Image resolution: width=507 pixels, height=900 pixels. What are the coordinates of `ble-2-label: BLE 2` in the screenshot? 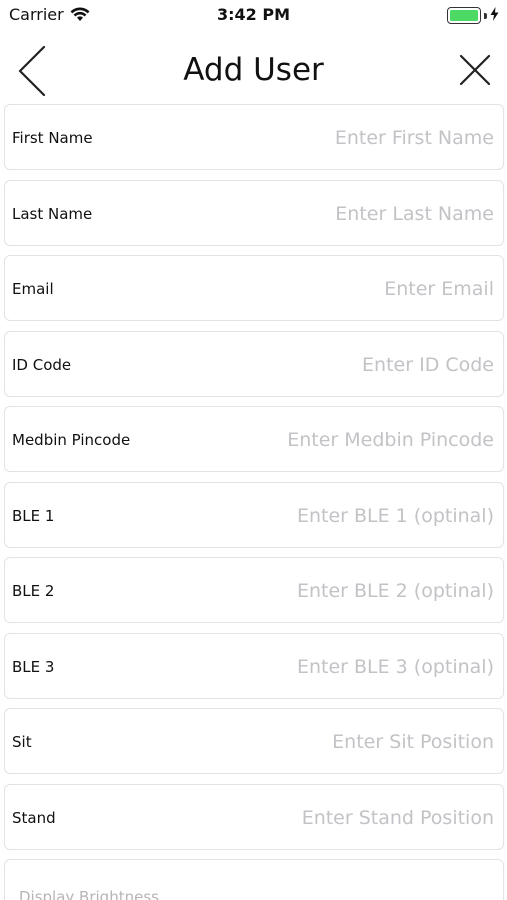 It's located at (33, 591).